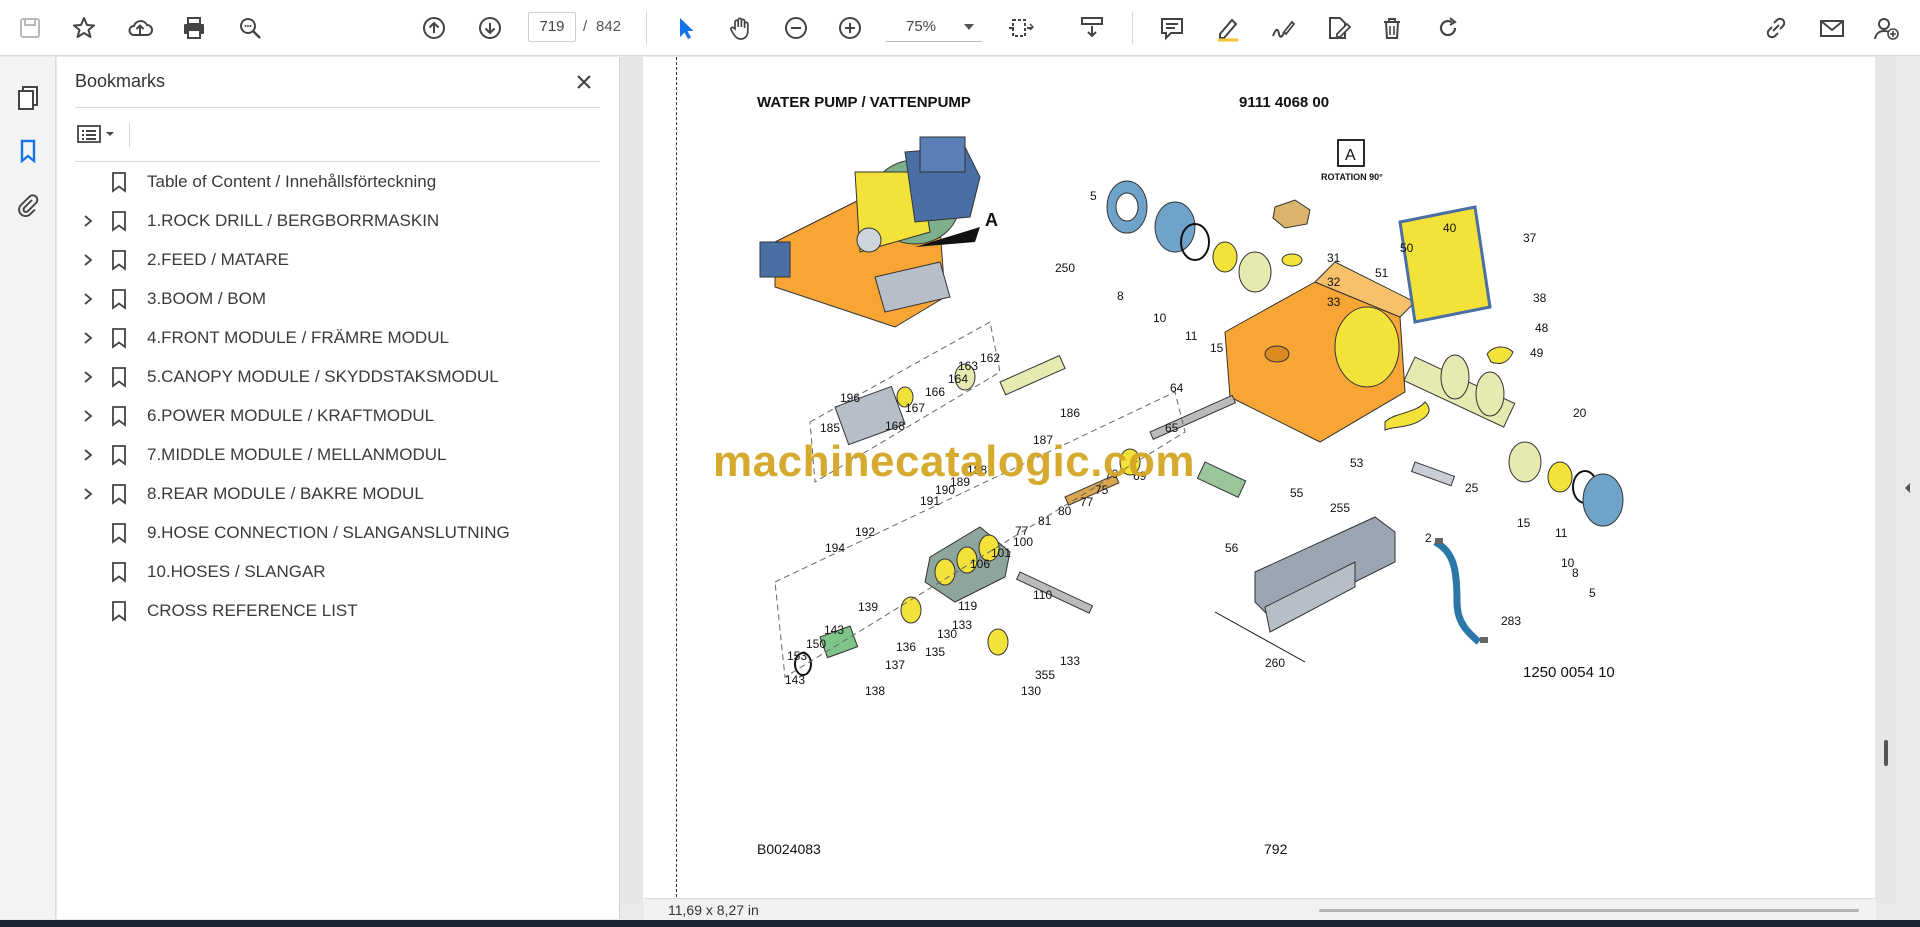 Image resolution: width=1920 pixels, height=927 pixels. What do you see at coordinates (1511, 621) in the screenshot?
I see `callout-number: 283` at bounding box center [1511, 621].